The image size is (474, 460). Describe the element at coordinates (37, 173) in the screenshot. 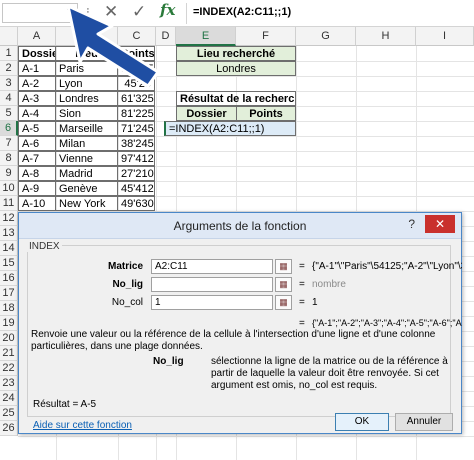

I see `cell-dossier: A-8` at that location.